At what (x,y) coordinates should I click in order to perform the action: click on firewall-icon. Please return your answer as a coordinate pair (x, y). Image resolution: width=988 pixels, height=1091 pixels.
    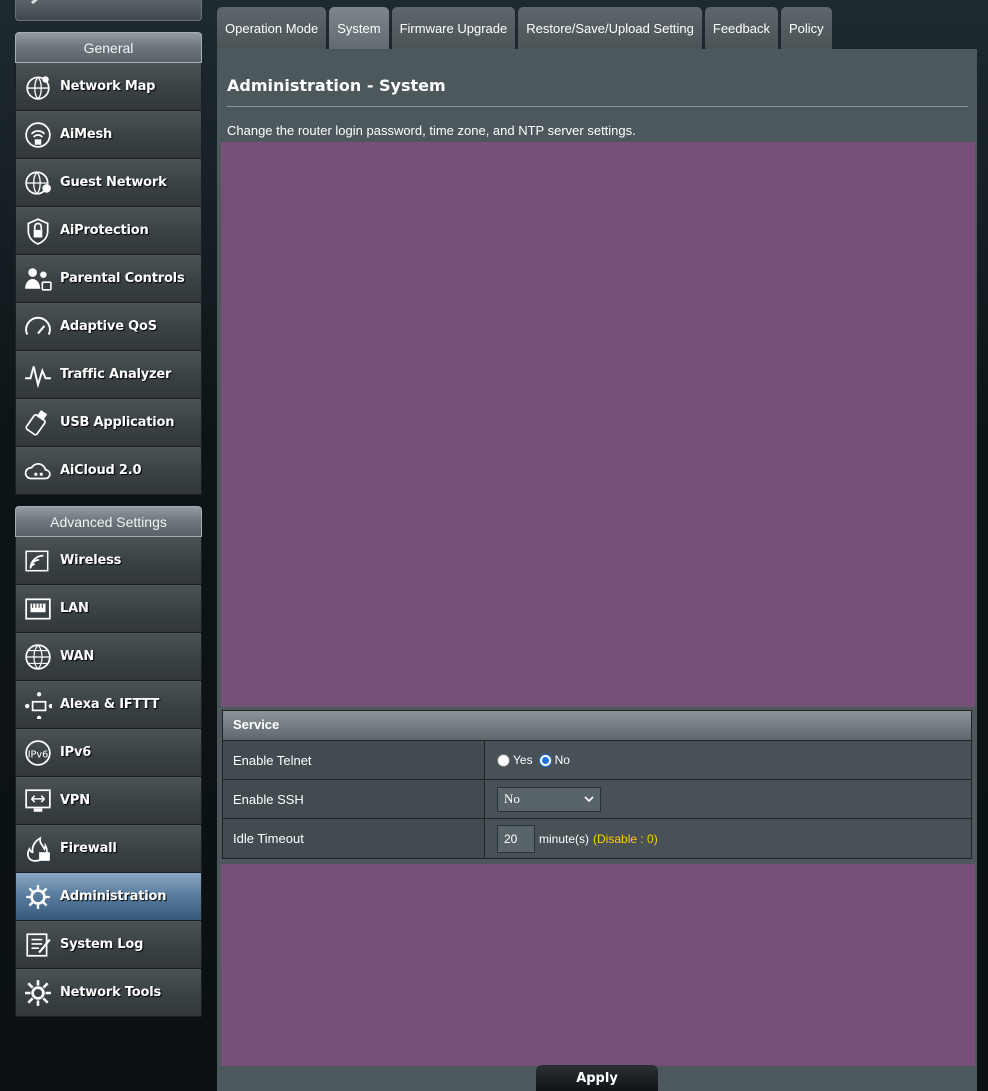
    Looking at the image, I should click on (38, 849).